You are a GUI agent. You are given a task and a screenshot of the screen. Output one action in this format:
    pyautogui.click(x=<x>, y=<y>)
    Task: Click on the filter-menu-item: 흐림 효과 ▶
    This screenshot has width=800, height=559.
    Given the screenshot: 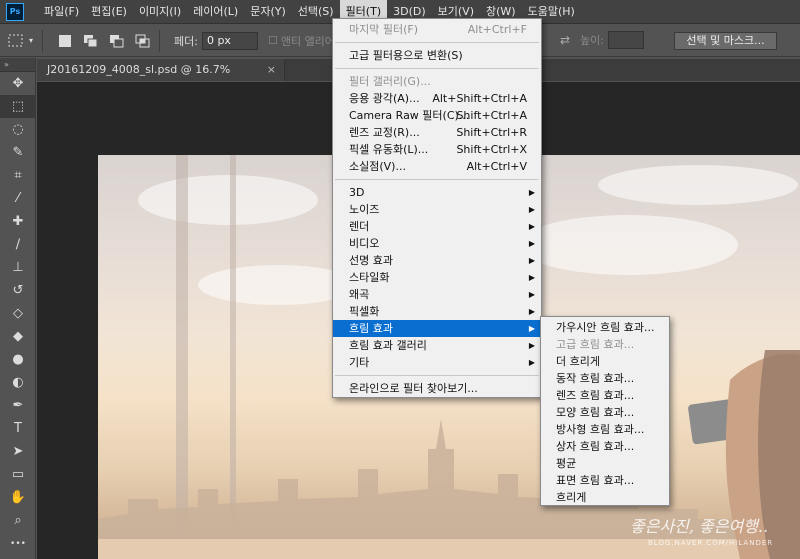 What is the action you would take?
    pyautogui.click(x=437, y=328)
    